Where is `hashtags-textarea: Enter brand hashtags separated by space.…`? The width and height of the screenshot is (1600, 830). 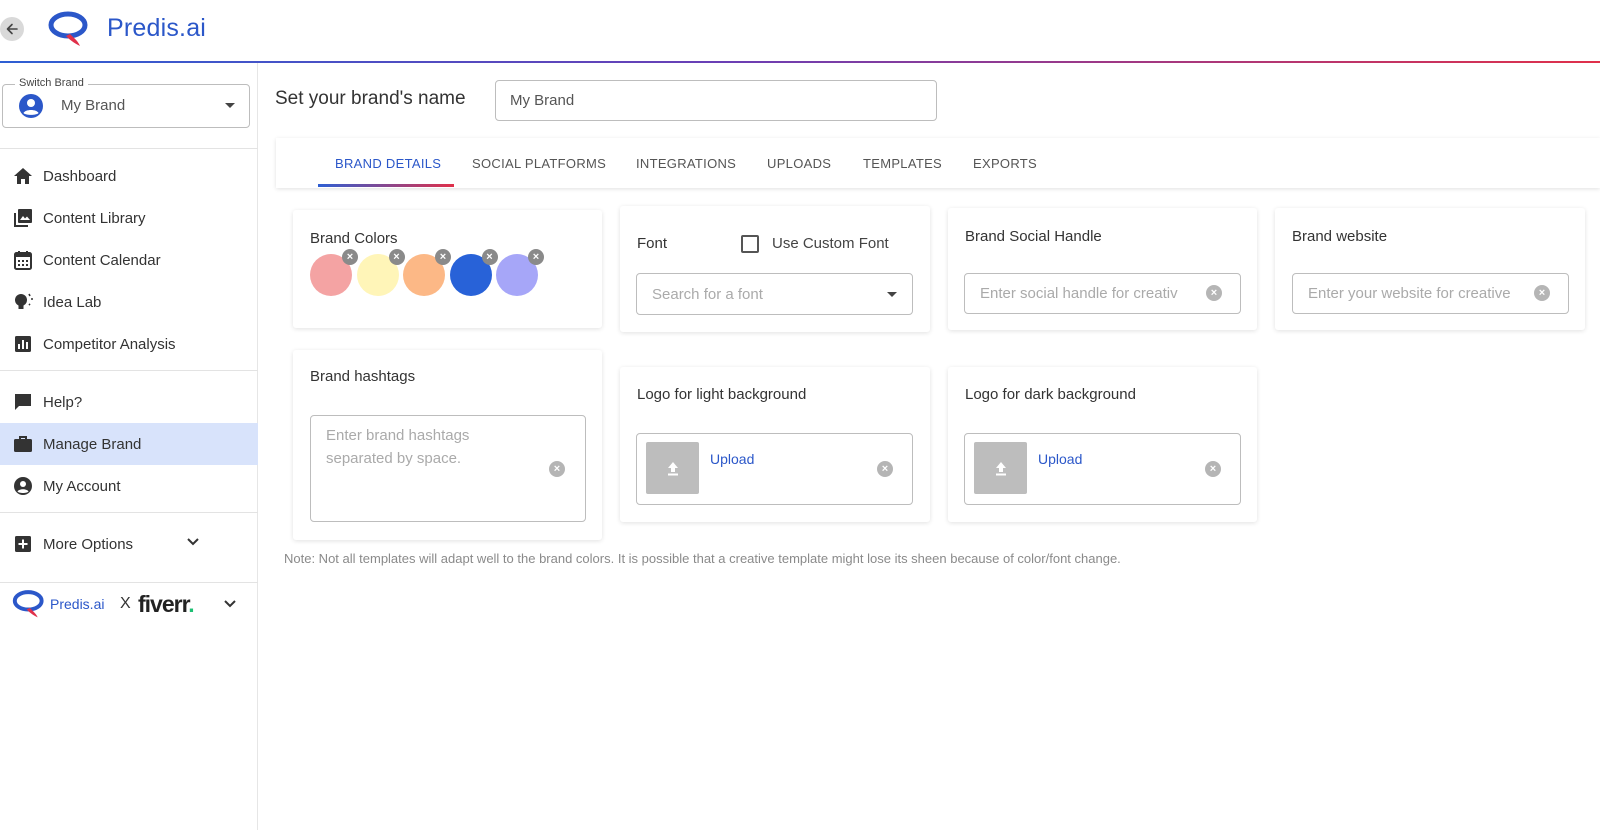 hashtags-textarea: Enter brand hashtags separated by space.… is located at coordinates (448, 468).